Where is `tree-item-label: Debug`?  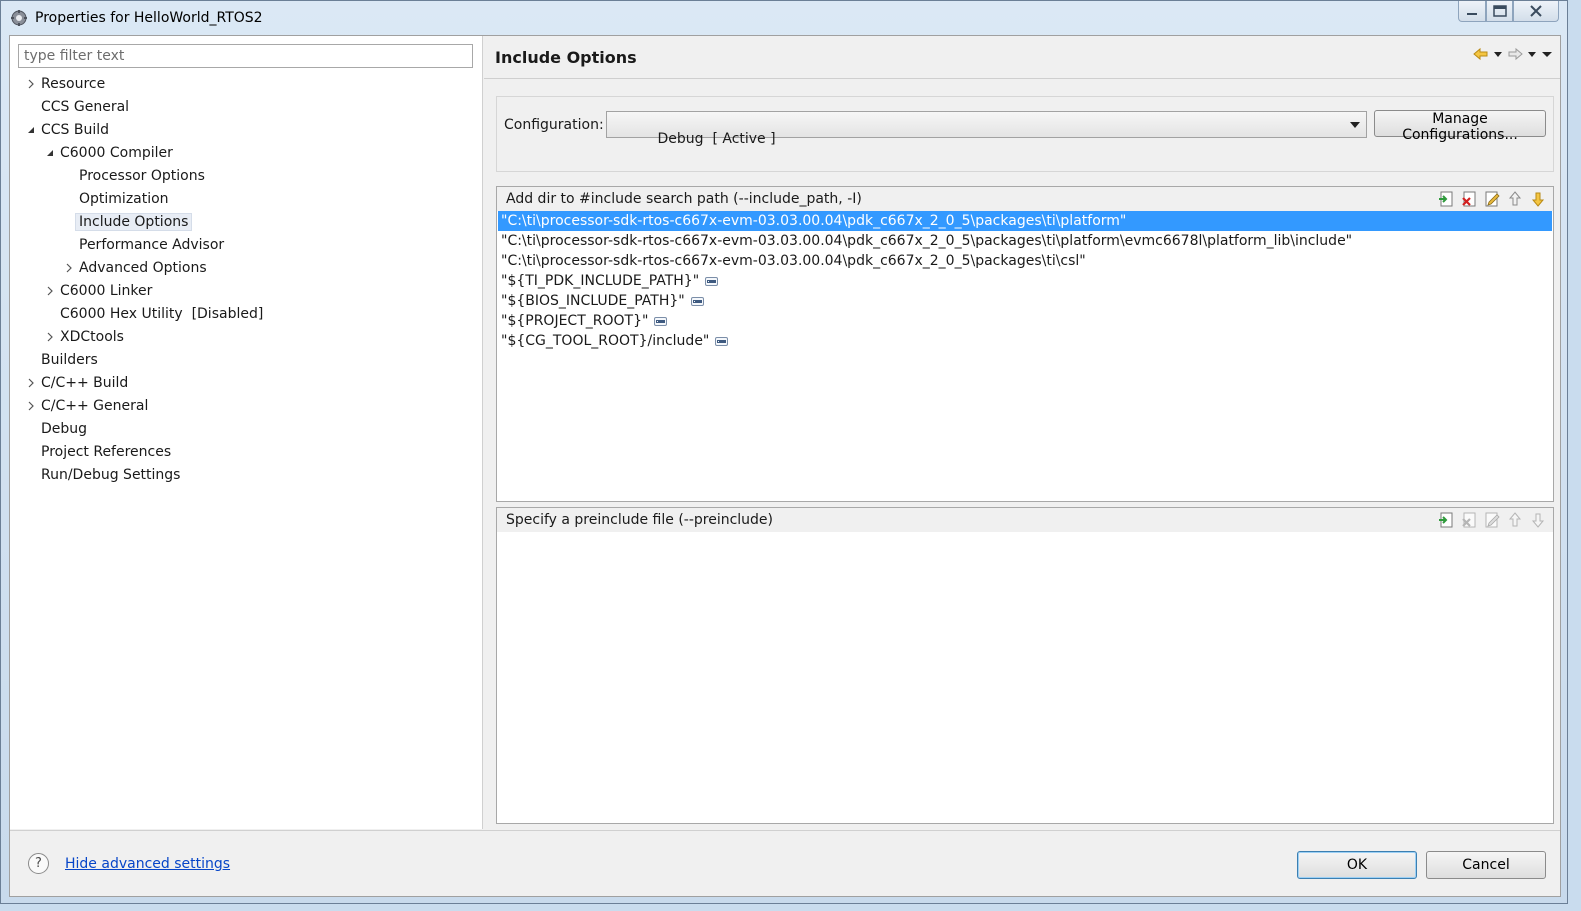
tree-item-label: Debug is located at coordinates (64, 429).